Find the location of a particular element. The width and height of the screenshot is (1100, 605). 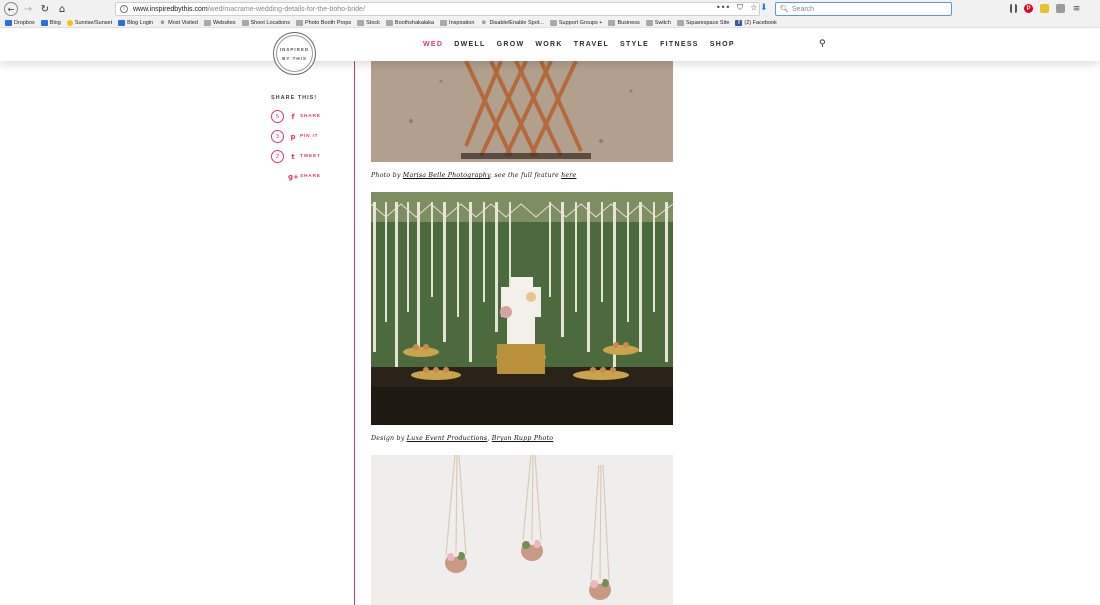

nav-item-shop: SHOP is located at coordinates (722, 44).